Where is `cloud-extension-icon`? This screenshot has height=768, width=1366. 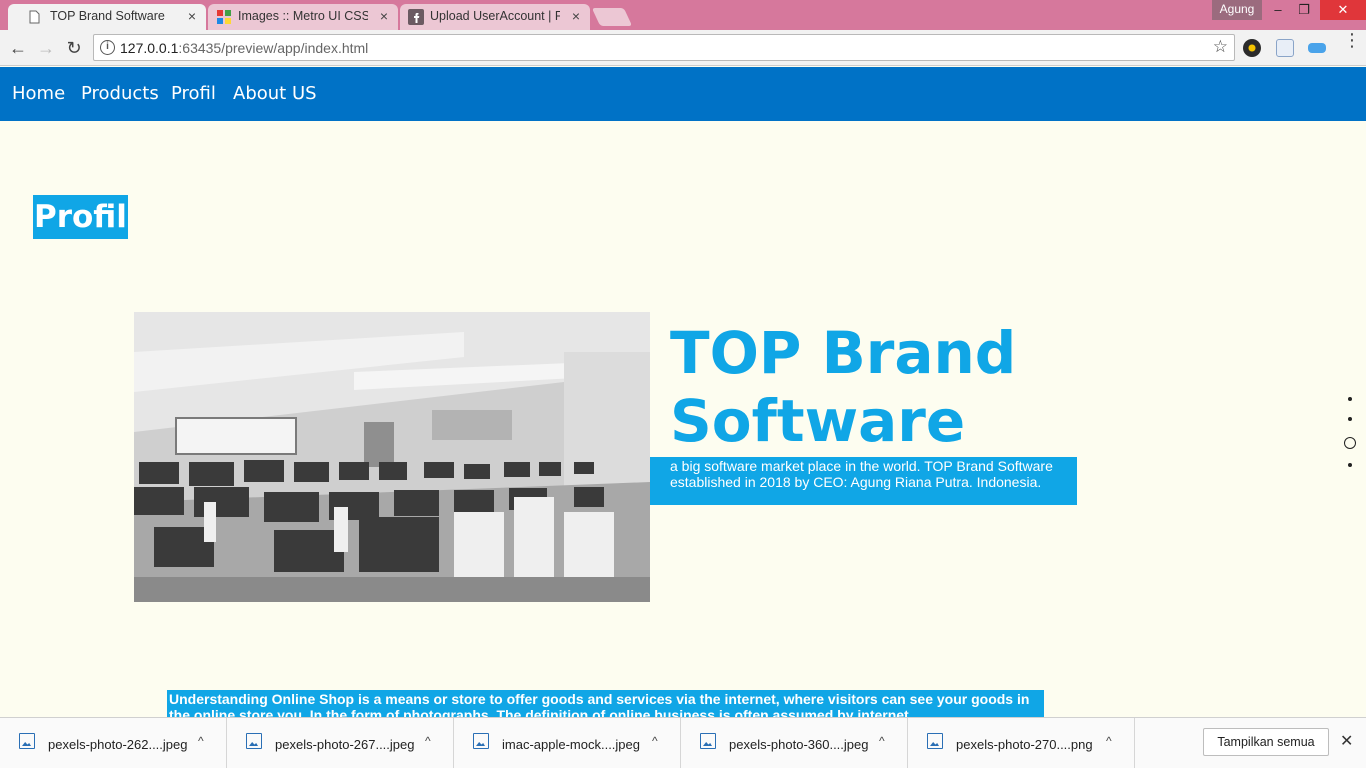 cloud-extension-icon is located at coordinates (1317, 48).